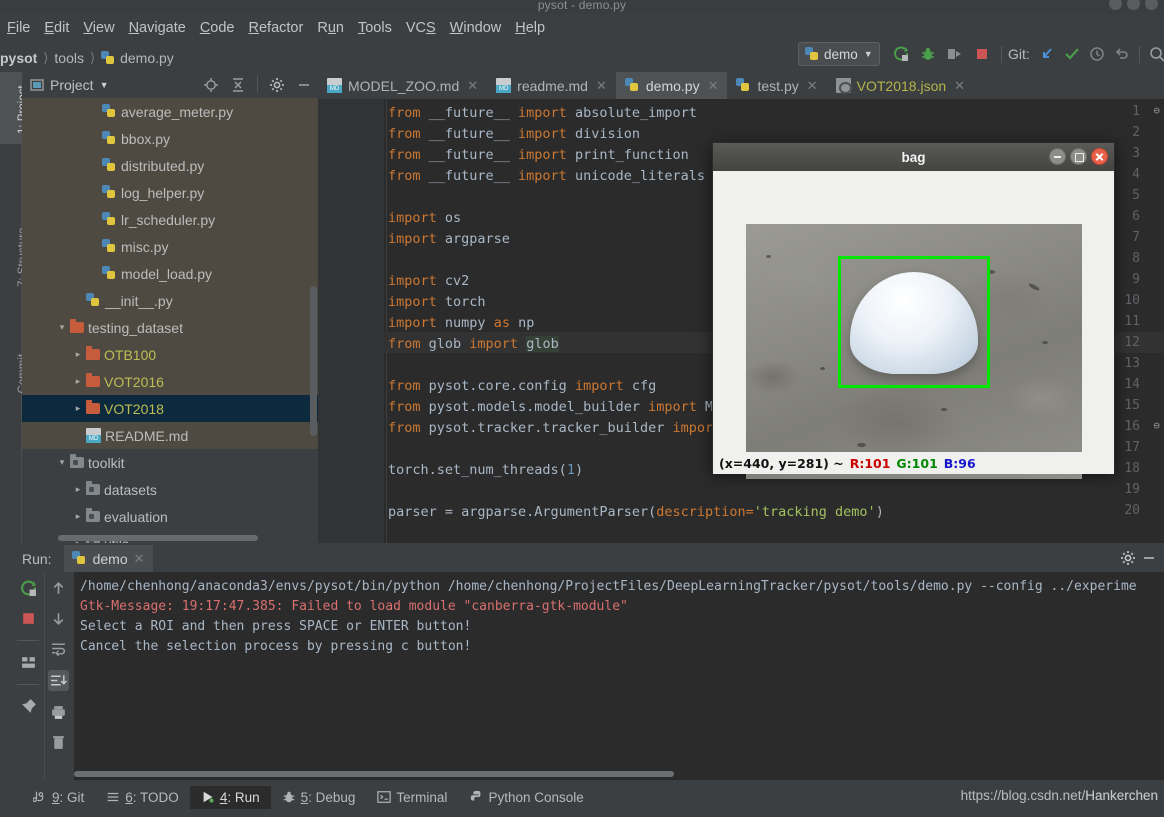 This screenshot has width=1164, height=817. What do you see at coordinates (147, 58) in the screenshot?
I see `breadcrumb-file: demo.py` at bounding box center [147, 58].